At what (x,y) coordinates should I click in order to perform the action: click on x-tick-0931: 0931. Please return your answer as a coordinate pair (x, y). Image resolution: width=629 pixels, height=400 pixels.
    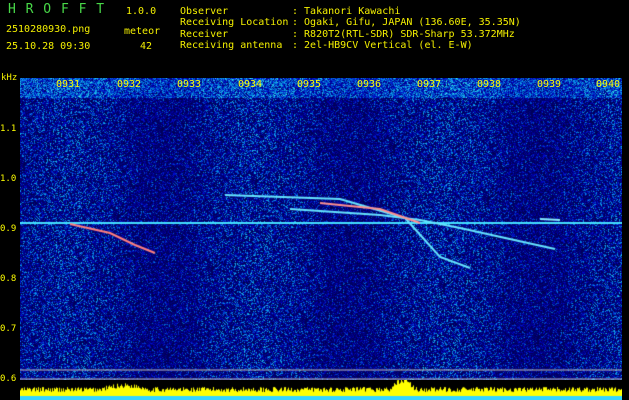
    Looking at the image, I should click on (68, 84).